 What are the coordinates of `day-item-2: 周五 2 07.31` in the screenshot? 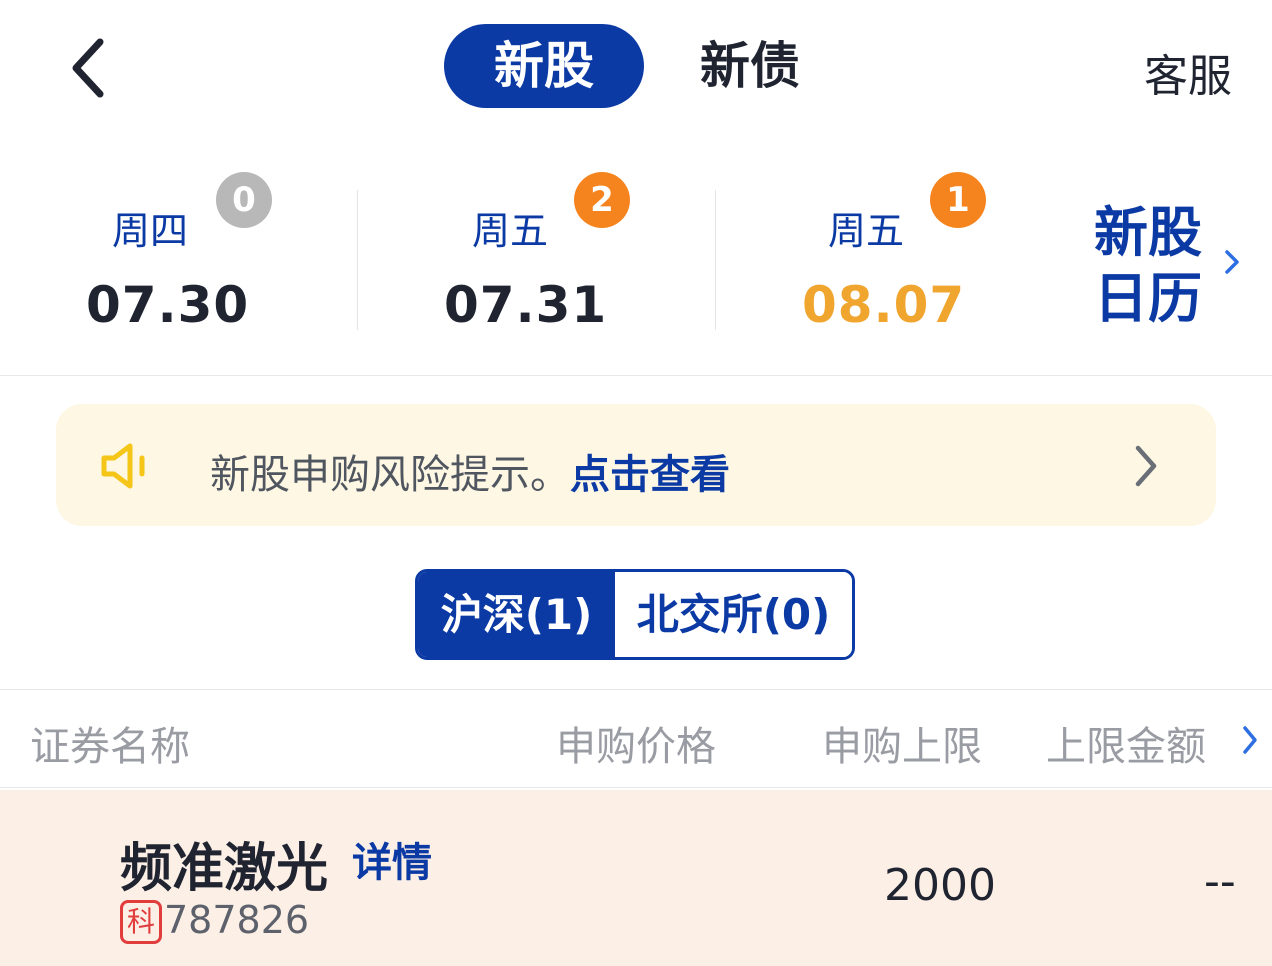 It's located at (552, 255).